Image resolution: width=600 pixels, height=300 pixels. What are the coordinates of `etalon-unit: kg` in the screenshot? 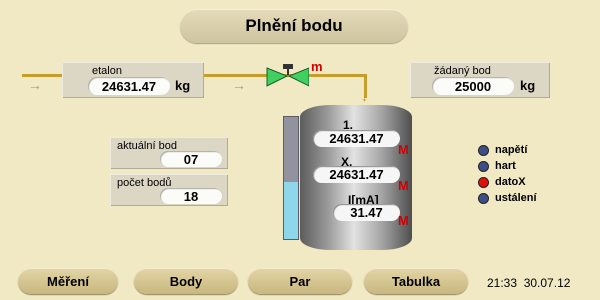 It's located at (183, 85).